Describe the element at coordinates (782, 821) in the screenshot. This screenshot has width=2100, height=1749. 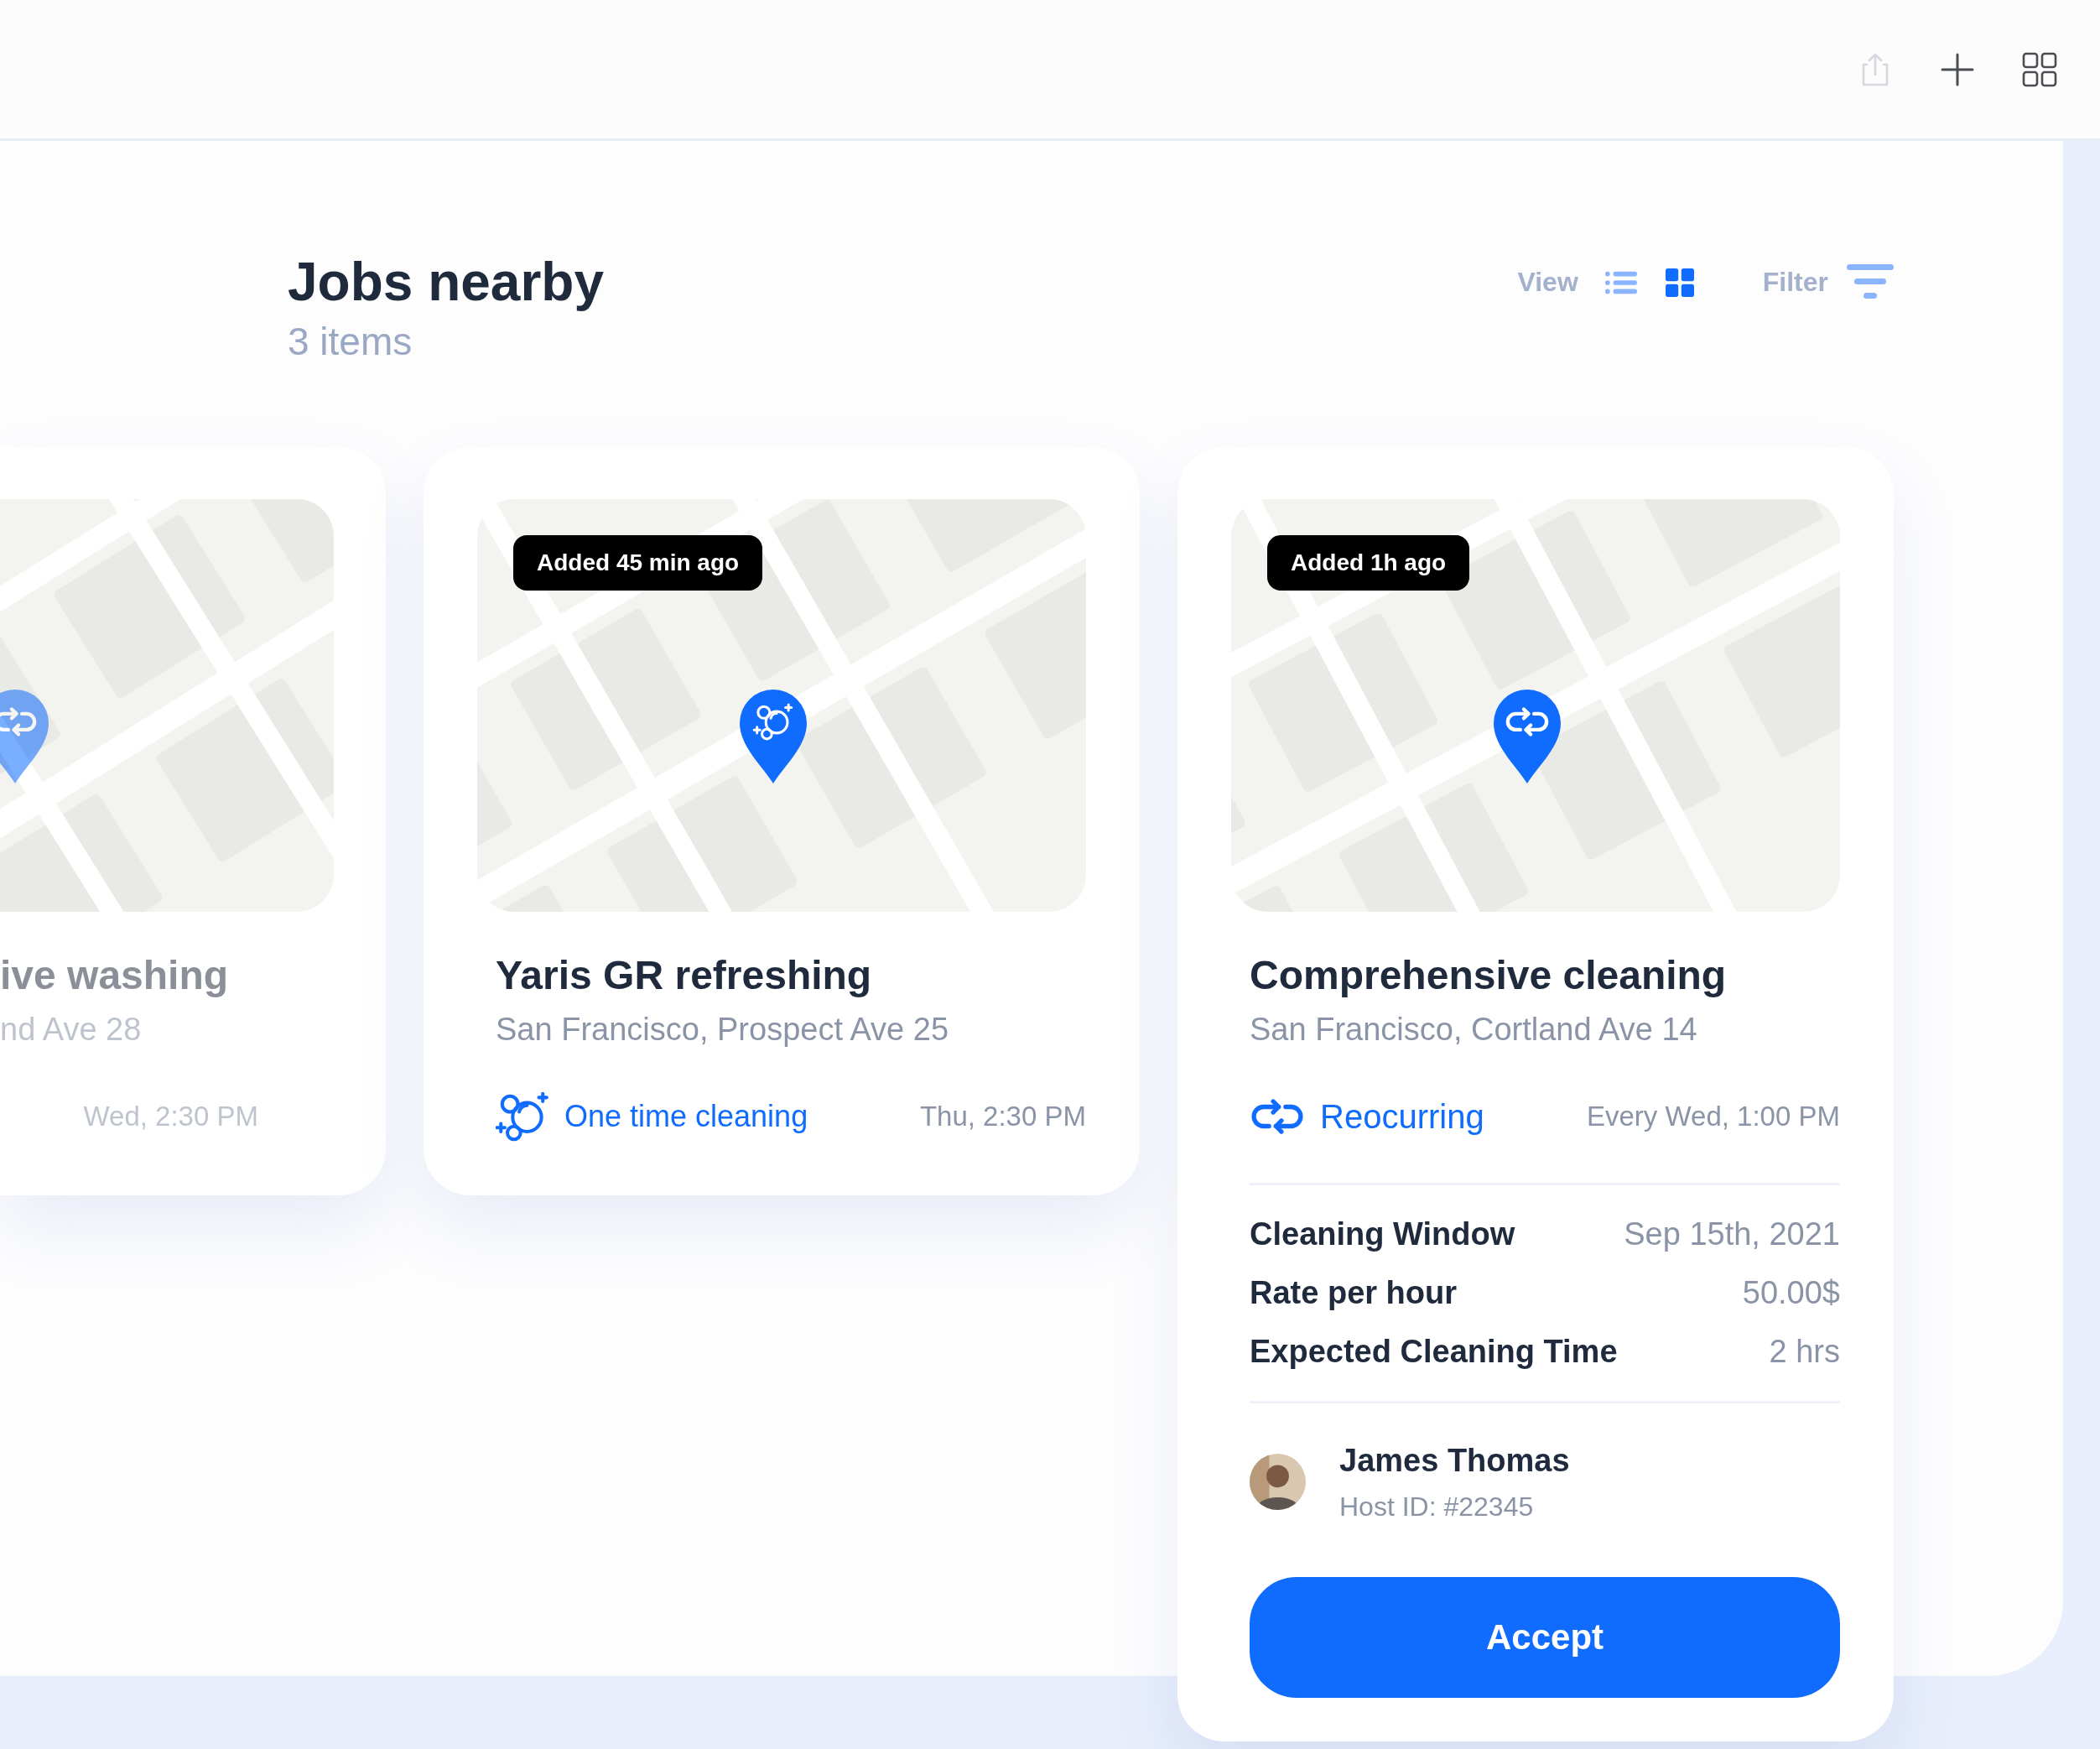
I see `job-card: Added 45 min ago Yaris GR refreshing San Francisco, Prospect Ave 25 One time cleaning Thu, 2:30 PM` at that location.